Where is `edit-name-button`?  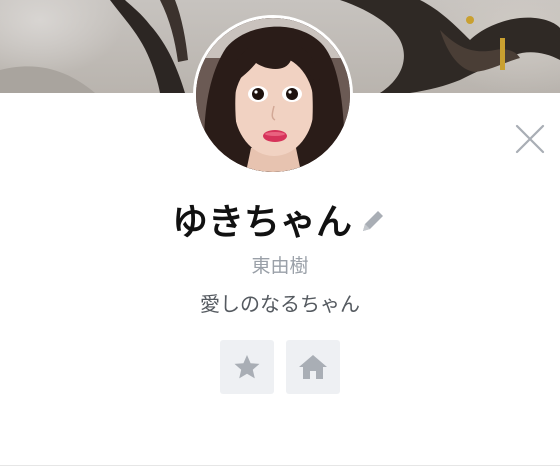 edit-name-button is located at coordinates (373, 221).